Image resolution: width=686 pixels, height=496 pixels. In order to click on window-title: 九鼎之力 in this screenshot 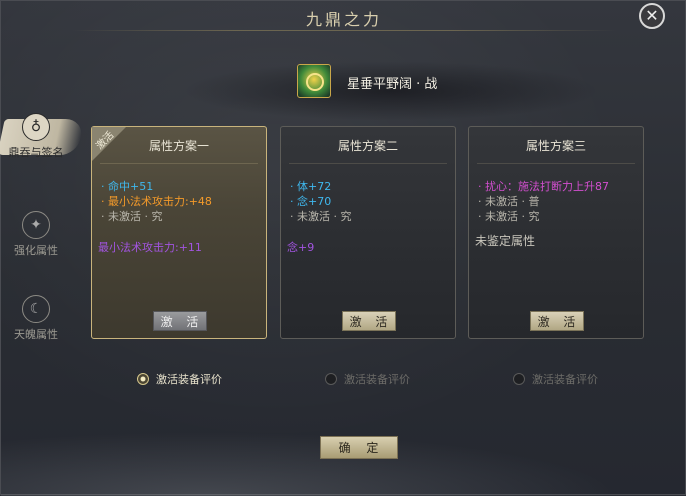, I will do `click(343, 19)`.